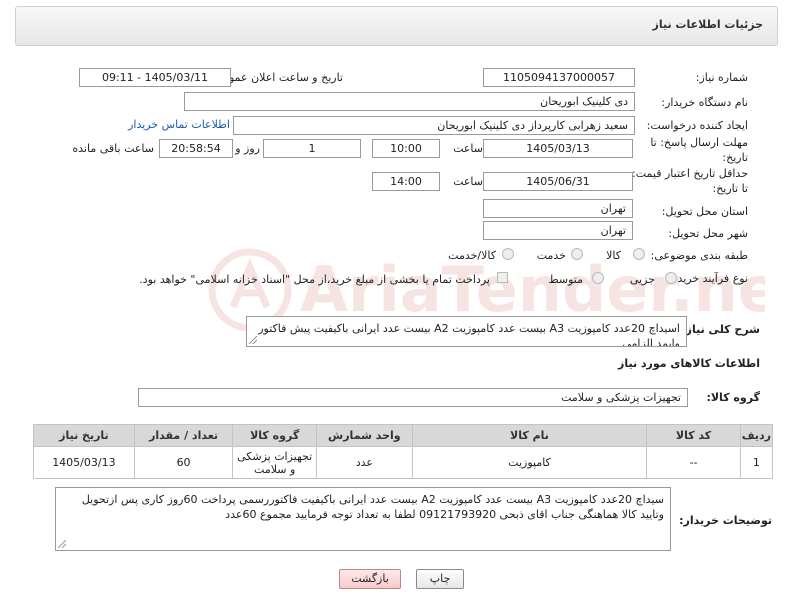  What do you see at coordinates (551, 255) in the screenshot?
I see `category-option-service: خدمت` at bounding box center [551, 255].